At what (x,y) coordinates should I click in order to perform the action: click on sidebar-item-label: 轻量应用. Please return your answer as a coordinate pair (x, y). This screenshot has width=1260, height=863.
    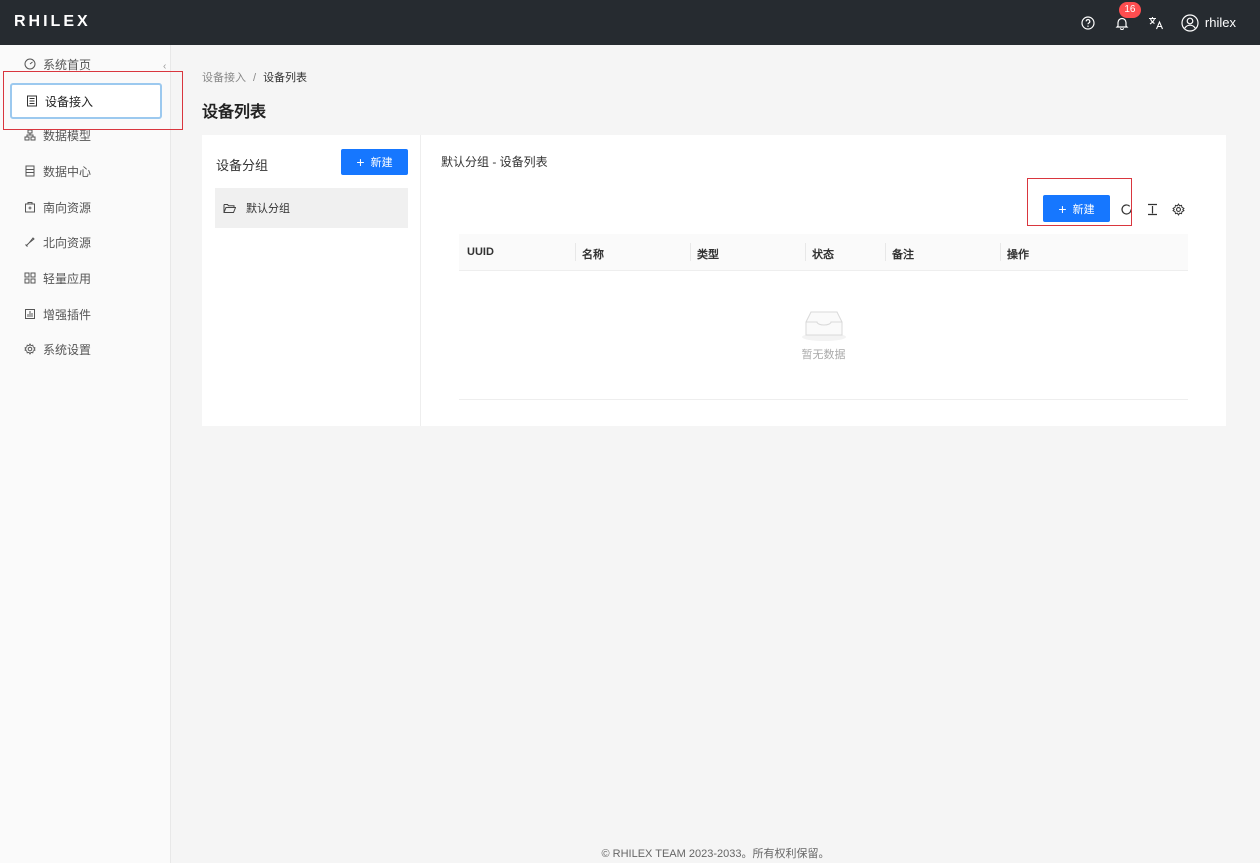
    Looking at the image, I should click on (67, 278).